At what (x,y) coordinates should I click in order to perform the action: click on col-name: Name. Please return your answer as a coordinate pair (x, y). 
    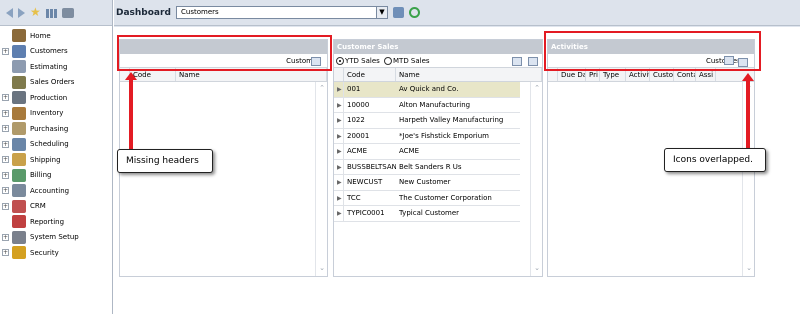
    Looking at the image, I should click on (469, 74).